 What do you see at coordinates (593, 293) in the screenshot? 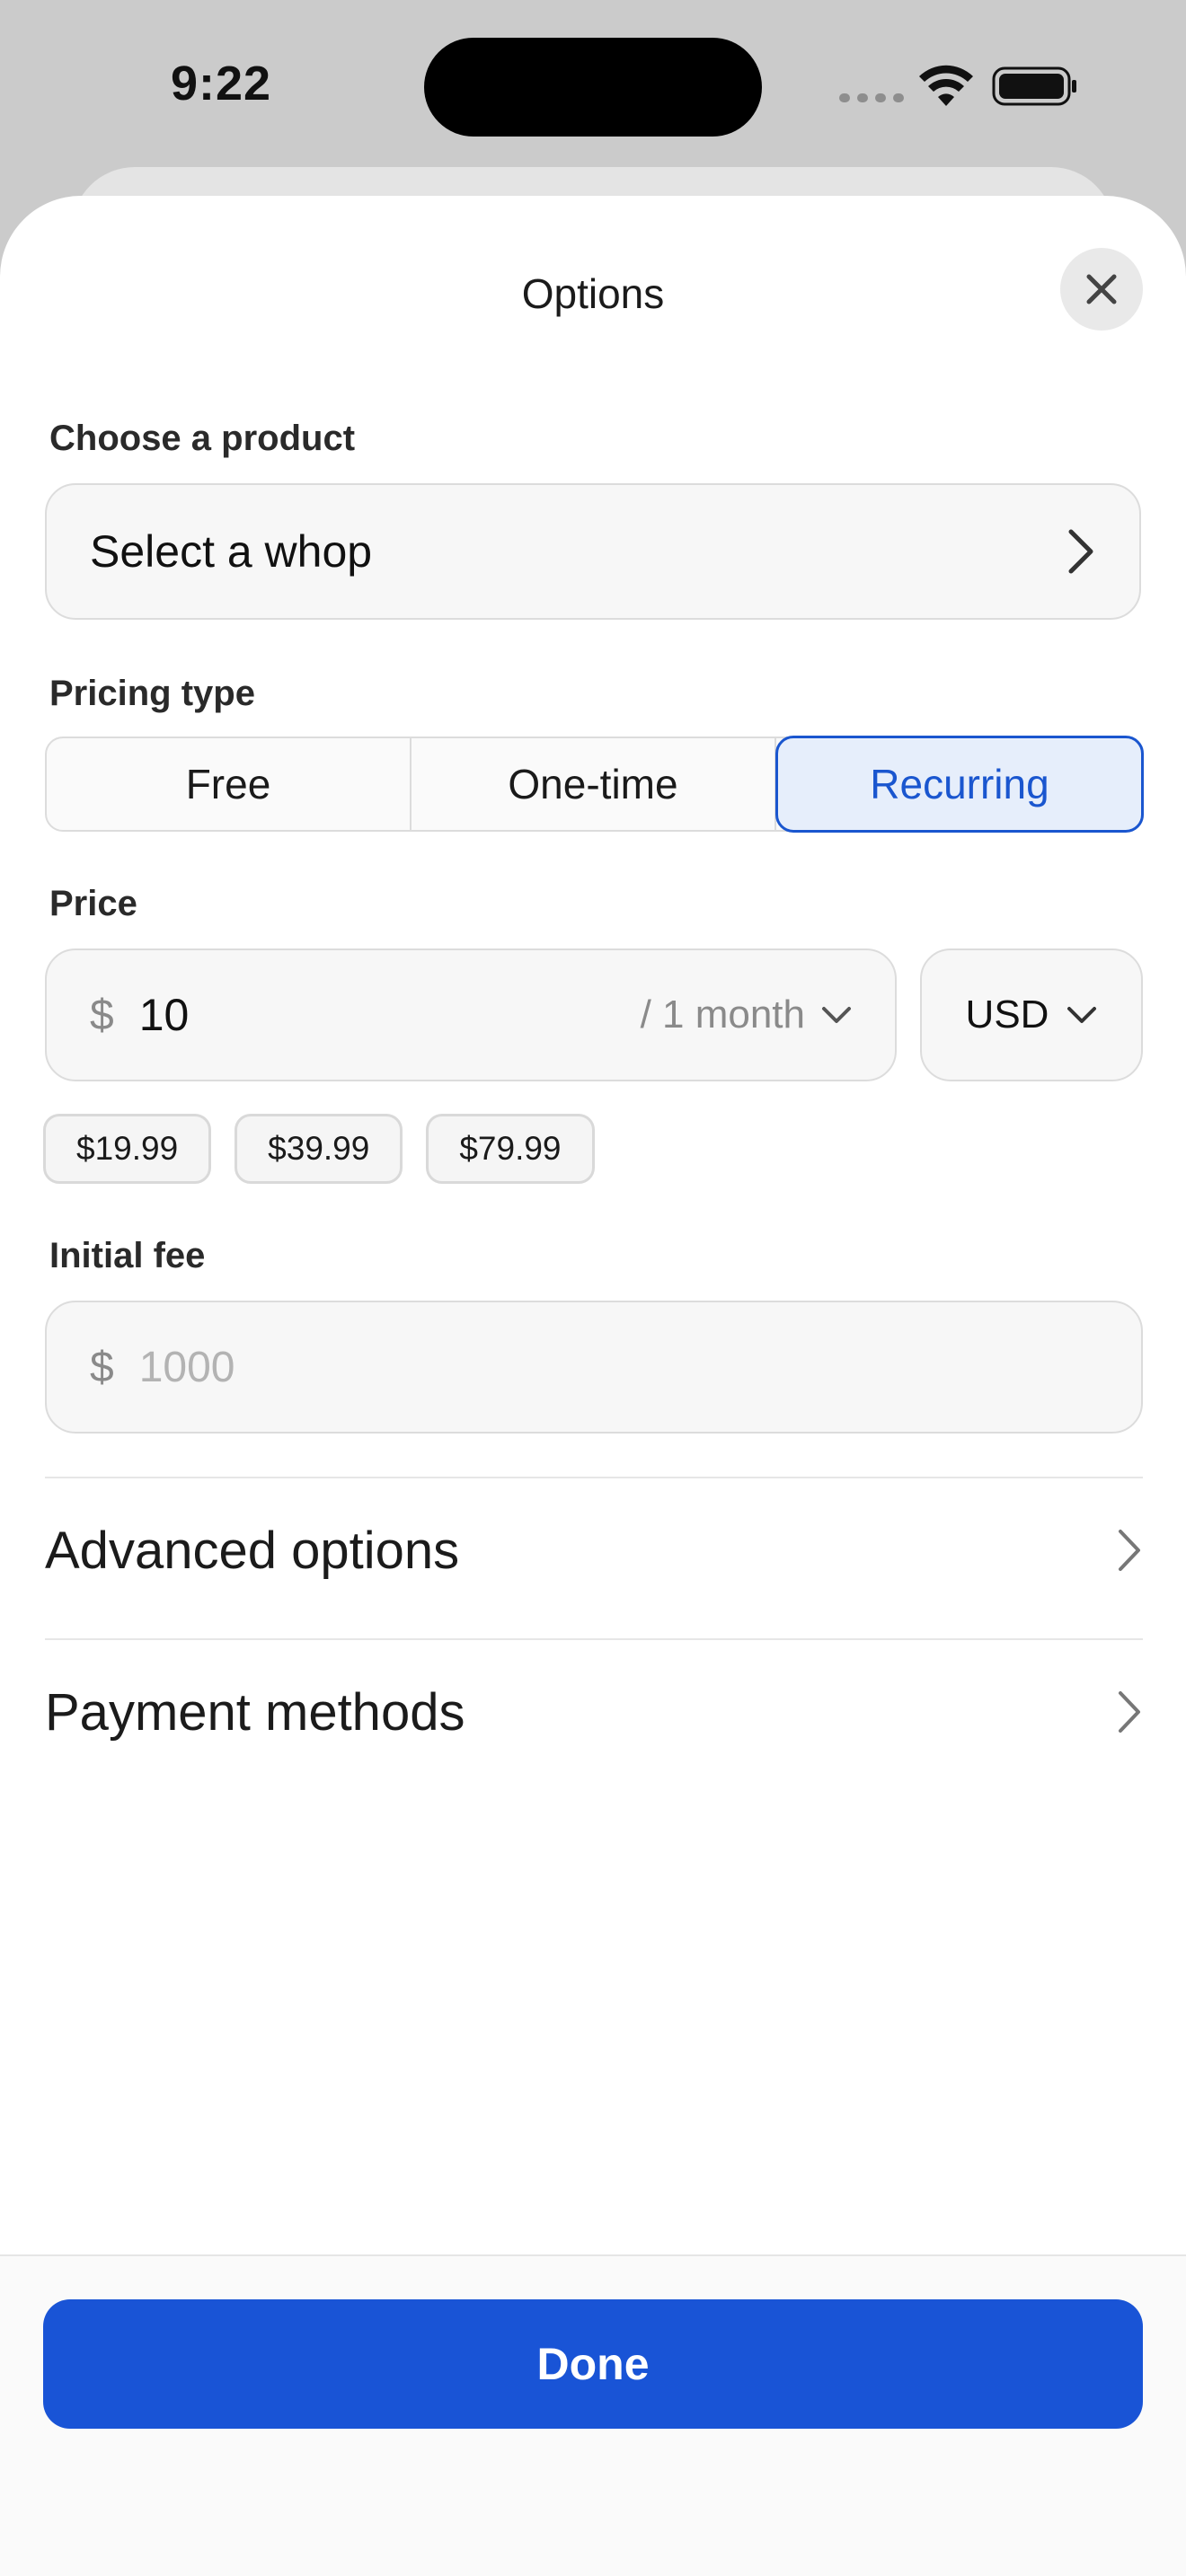
I see `sheet-title: Options` at bounding box center [593, 293].